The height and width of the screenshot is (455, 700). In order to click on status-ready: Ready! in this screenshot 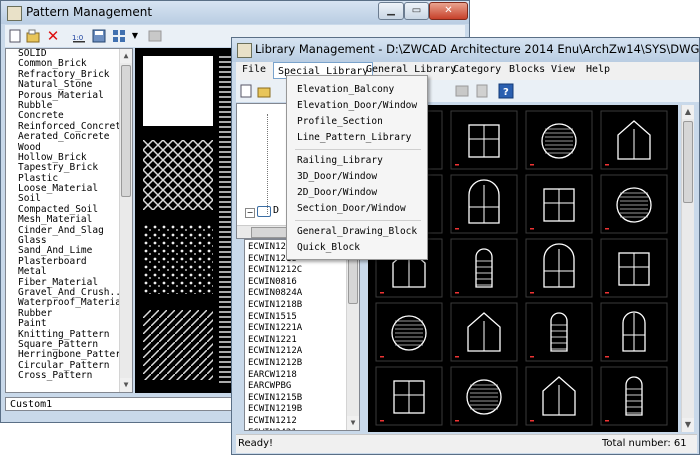, I will do `click(256, 443)`.